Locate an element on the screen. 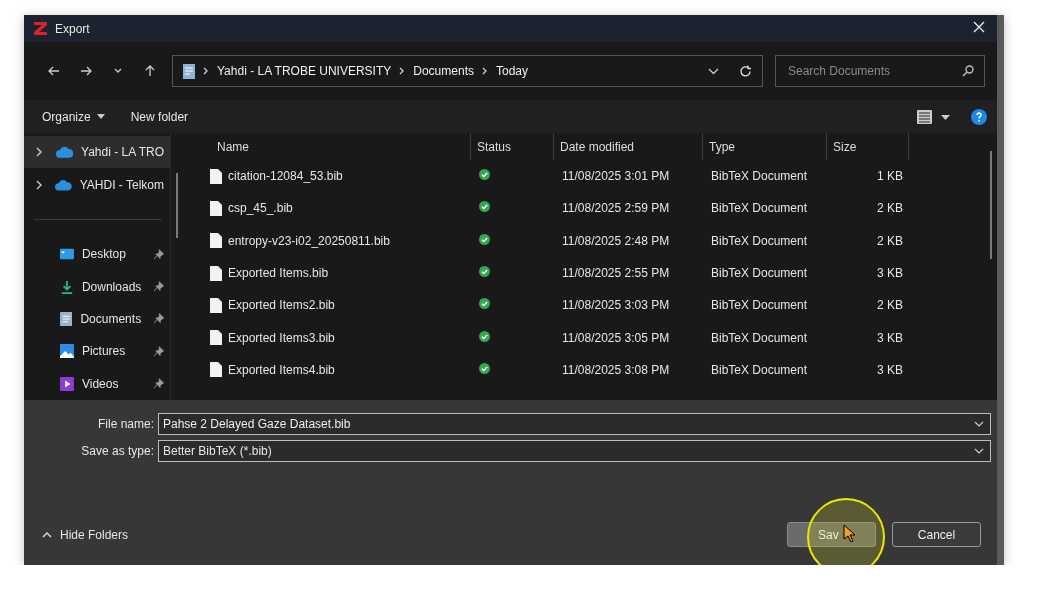 The width and height of the screenshot is (1040, 596). table-cell-text: 11/08/2025 2:59 PM is located at coordinates (616, 208).